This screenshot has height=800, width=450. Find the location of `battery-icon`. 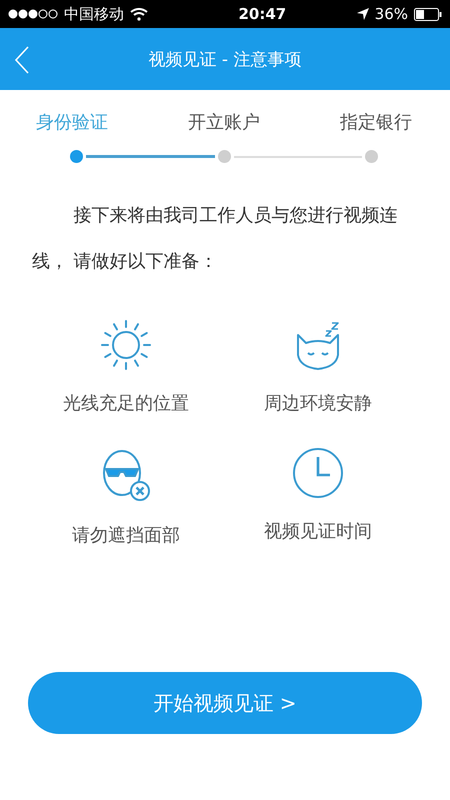

battery-icon is located at coordinates (428, 14).